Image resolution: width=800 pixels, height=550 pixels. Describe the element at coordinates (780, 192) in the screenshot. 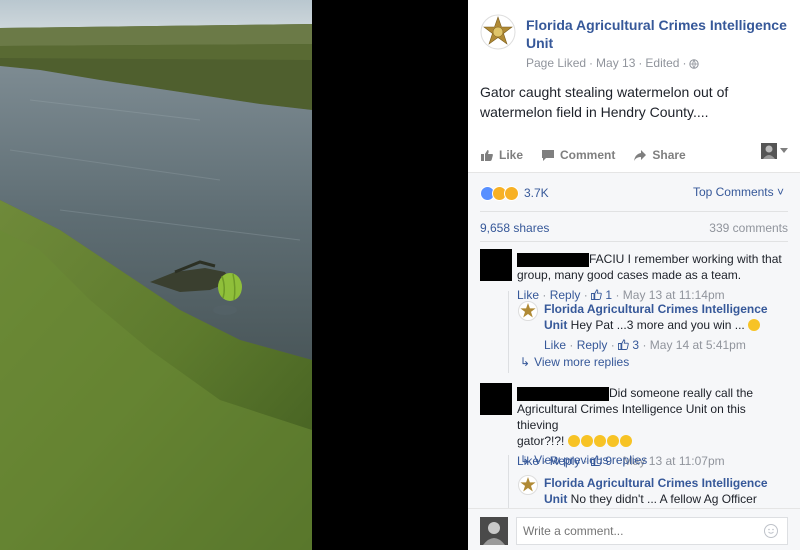

I see `caret-down-icon: ˅` at that location.